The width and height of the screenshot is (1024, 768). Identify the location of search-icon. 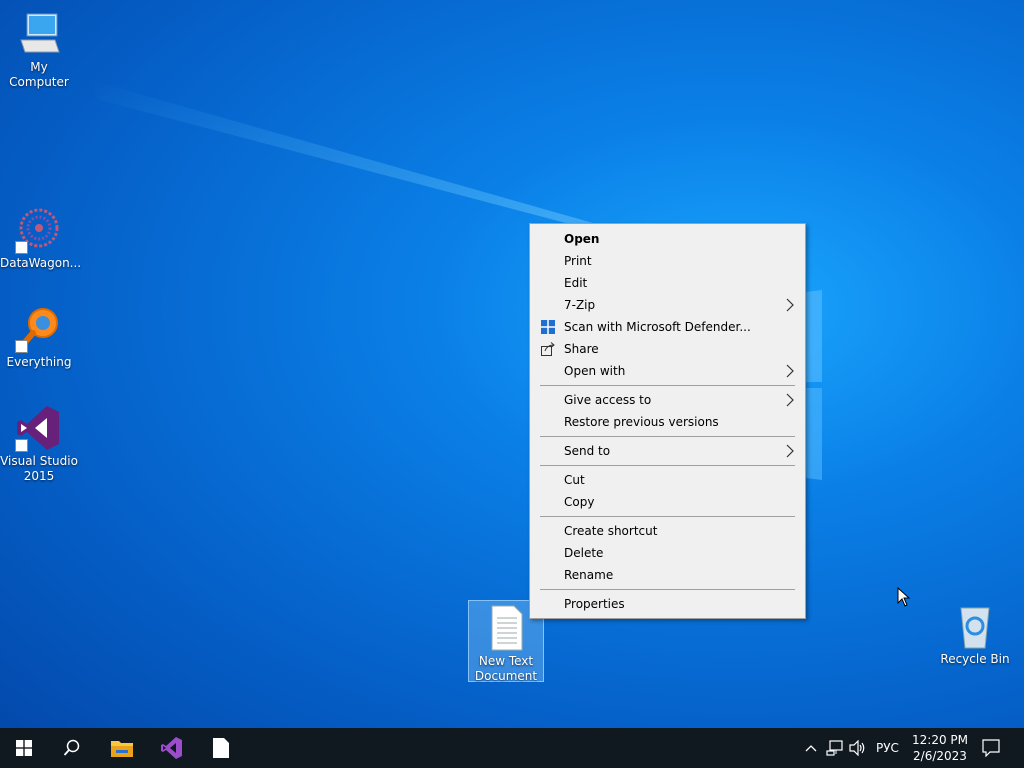
(71, 747).